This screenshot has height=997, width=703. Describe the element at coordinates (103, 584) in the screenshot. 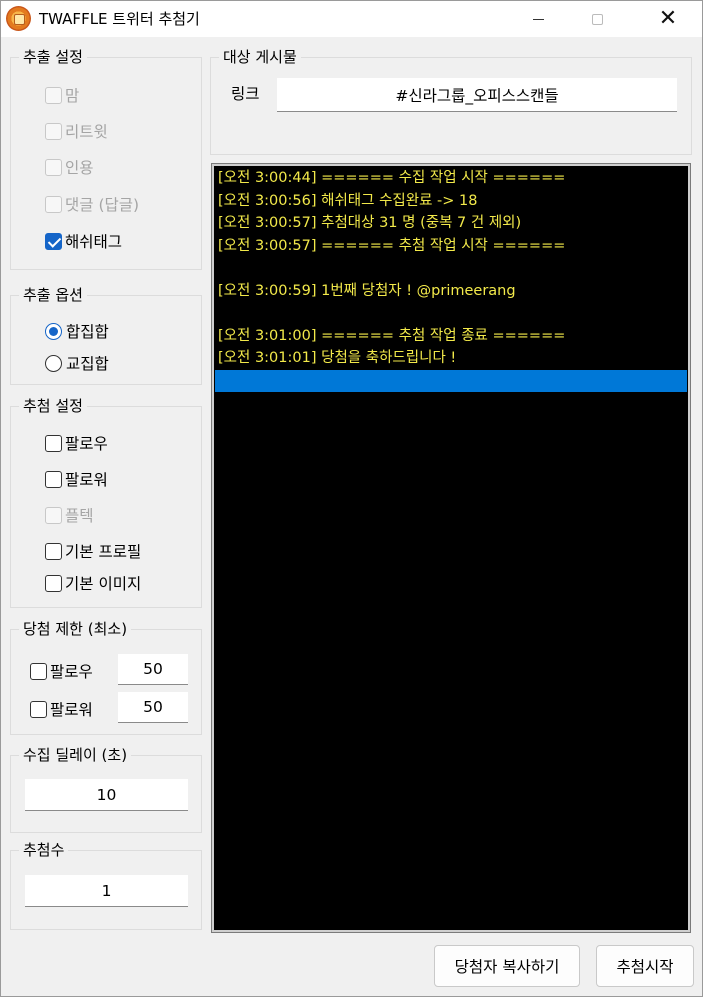

I see `checkbox-label: 기본 이미지` at that location.